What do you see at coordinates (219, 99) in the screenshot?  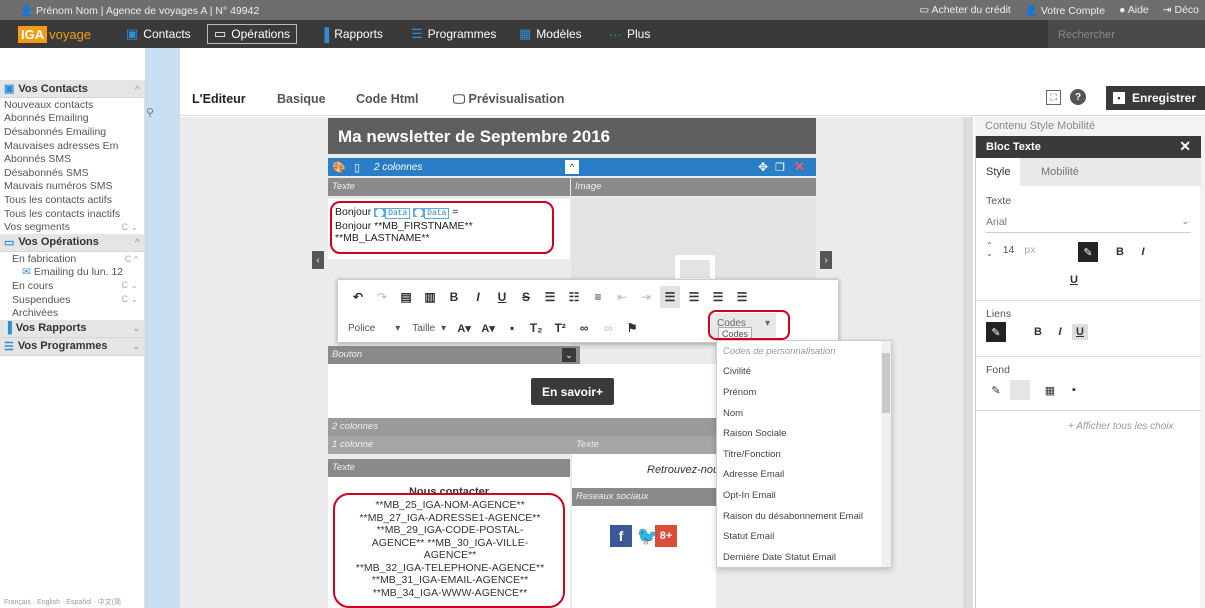 I see `tab-editeur: L'Editeur` at bounding box center [219, 99].